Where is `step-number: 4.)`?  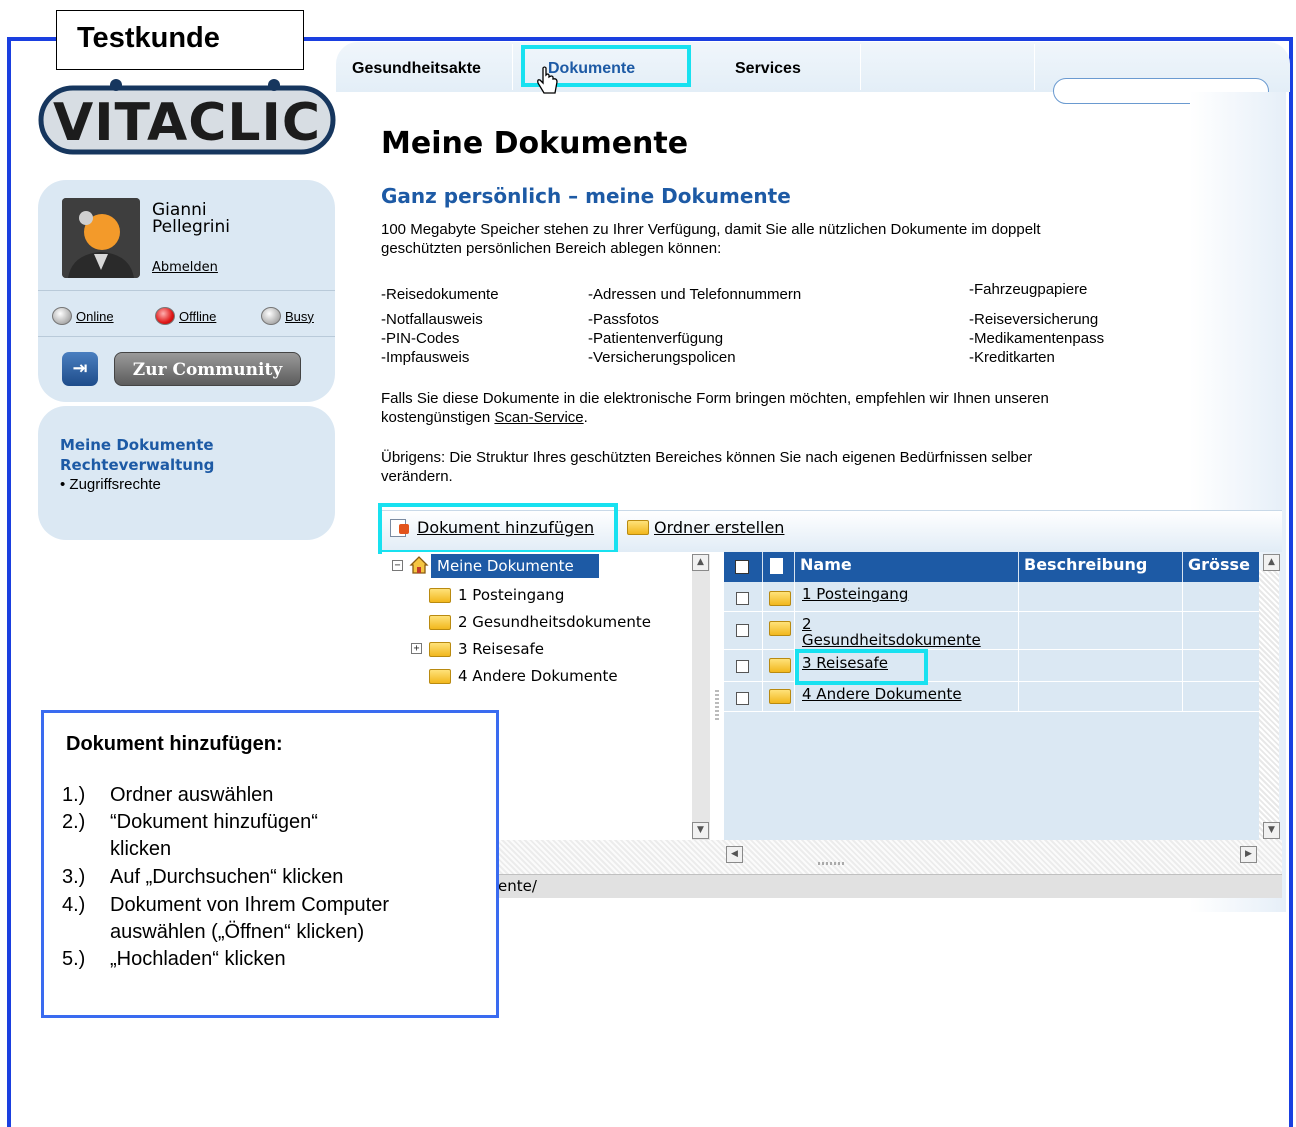 step-number: 4.) is located at coordinates (74, 905).